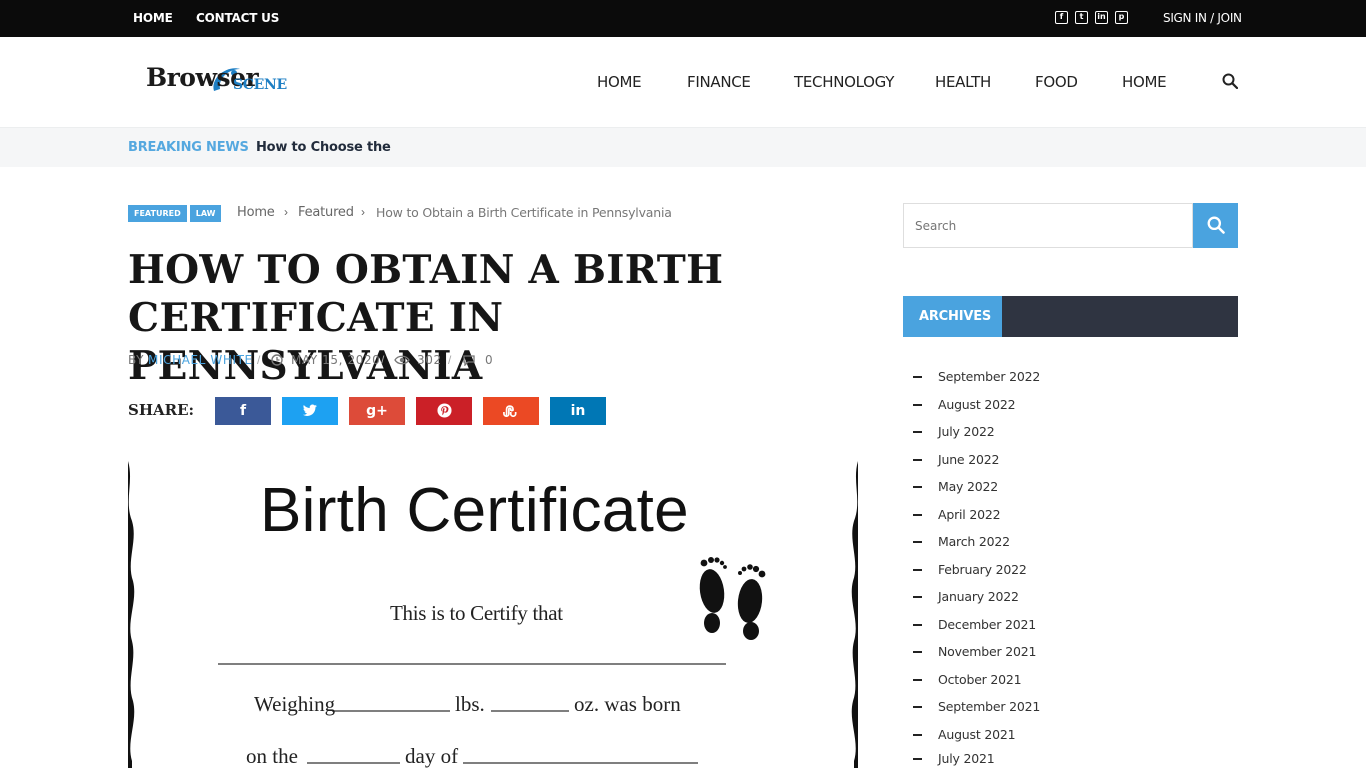 Image resolution: width=1366 pixels, height=768 pixels. What do you see at coordinates (1063, 404) in the screenshot?
I see `archive-item: August 2022` at bounding box center [1063, 404].